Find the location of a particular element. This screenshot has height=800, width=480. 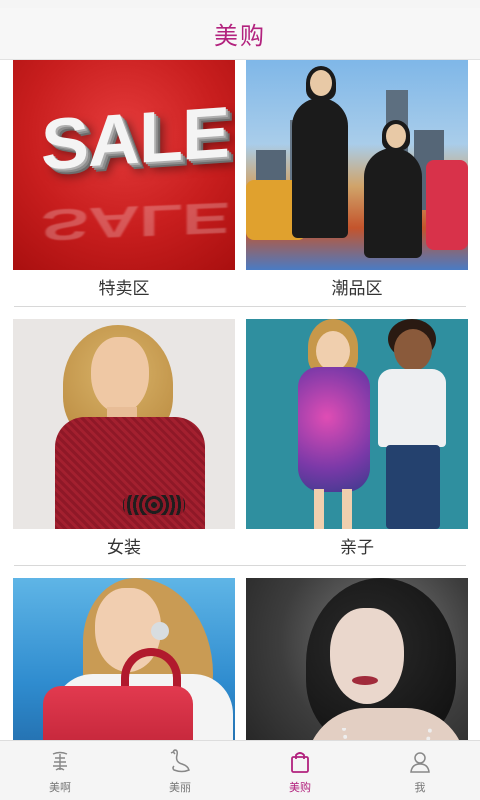

trendy-fashion-image is located at coordinates (357, 165).